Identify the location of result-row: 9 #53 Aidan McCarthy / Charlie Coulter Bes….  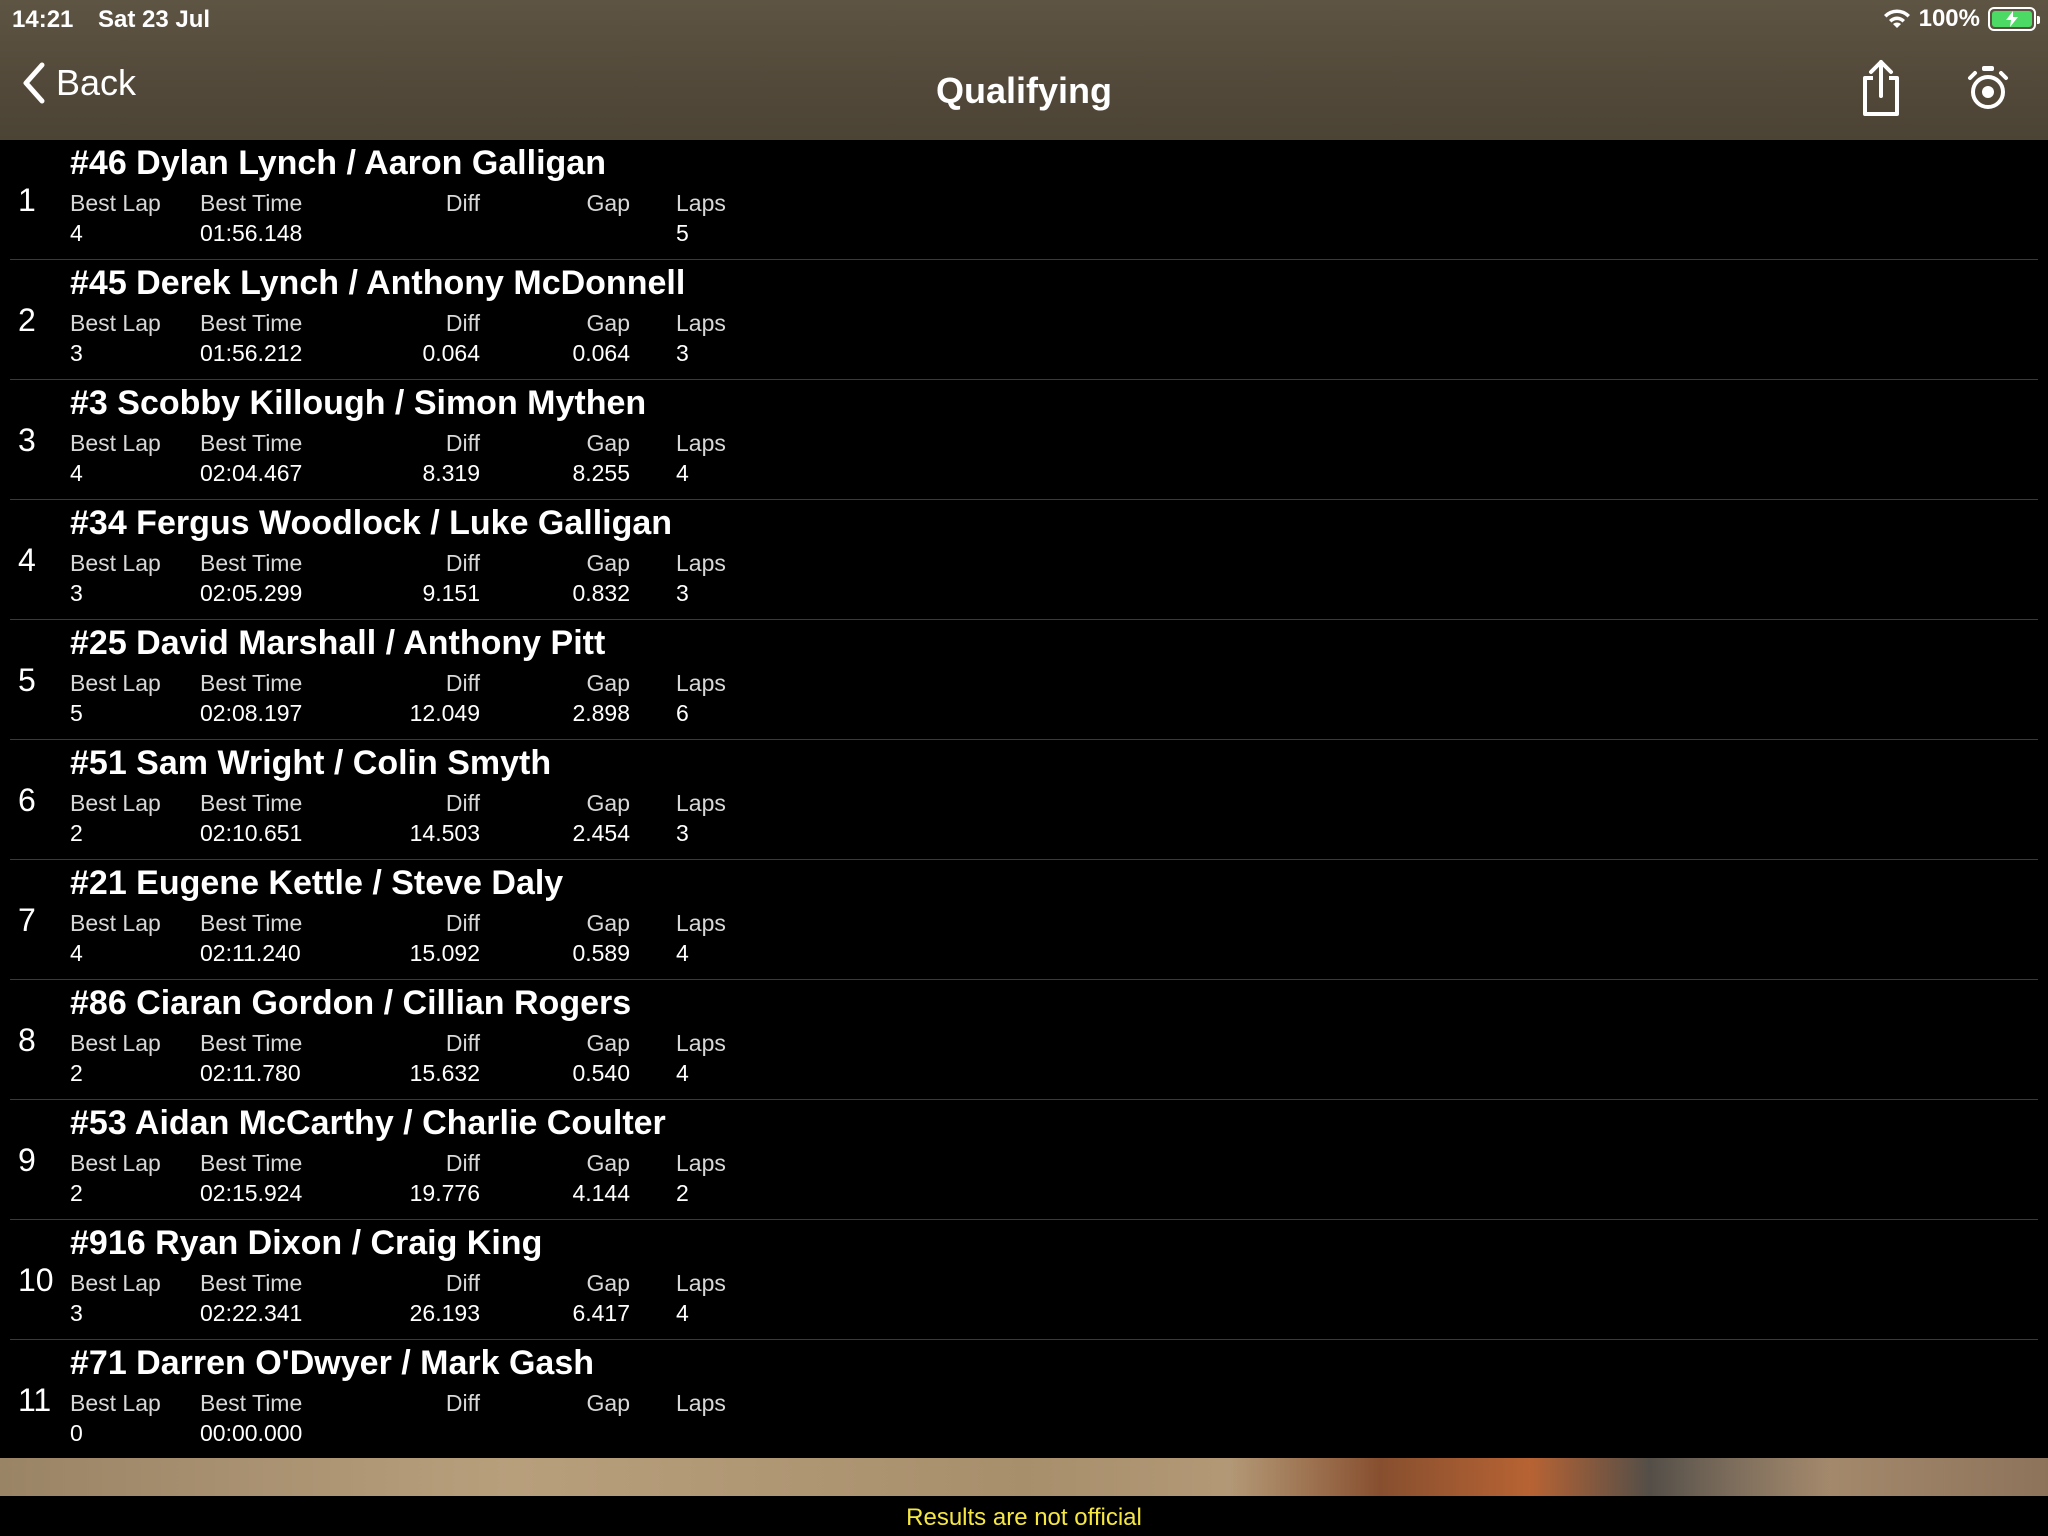
(1024, 1160).